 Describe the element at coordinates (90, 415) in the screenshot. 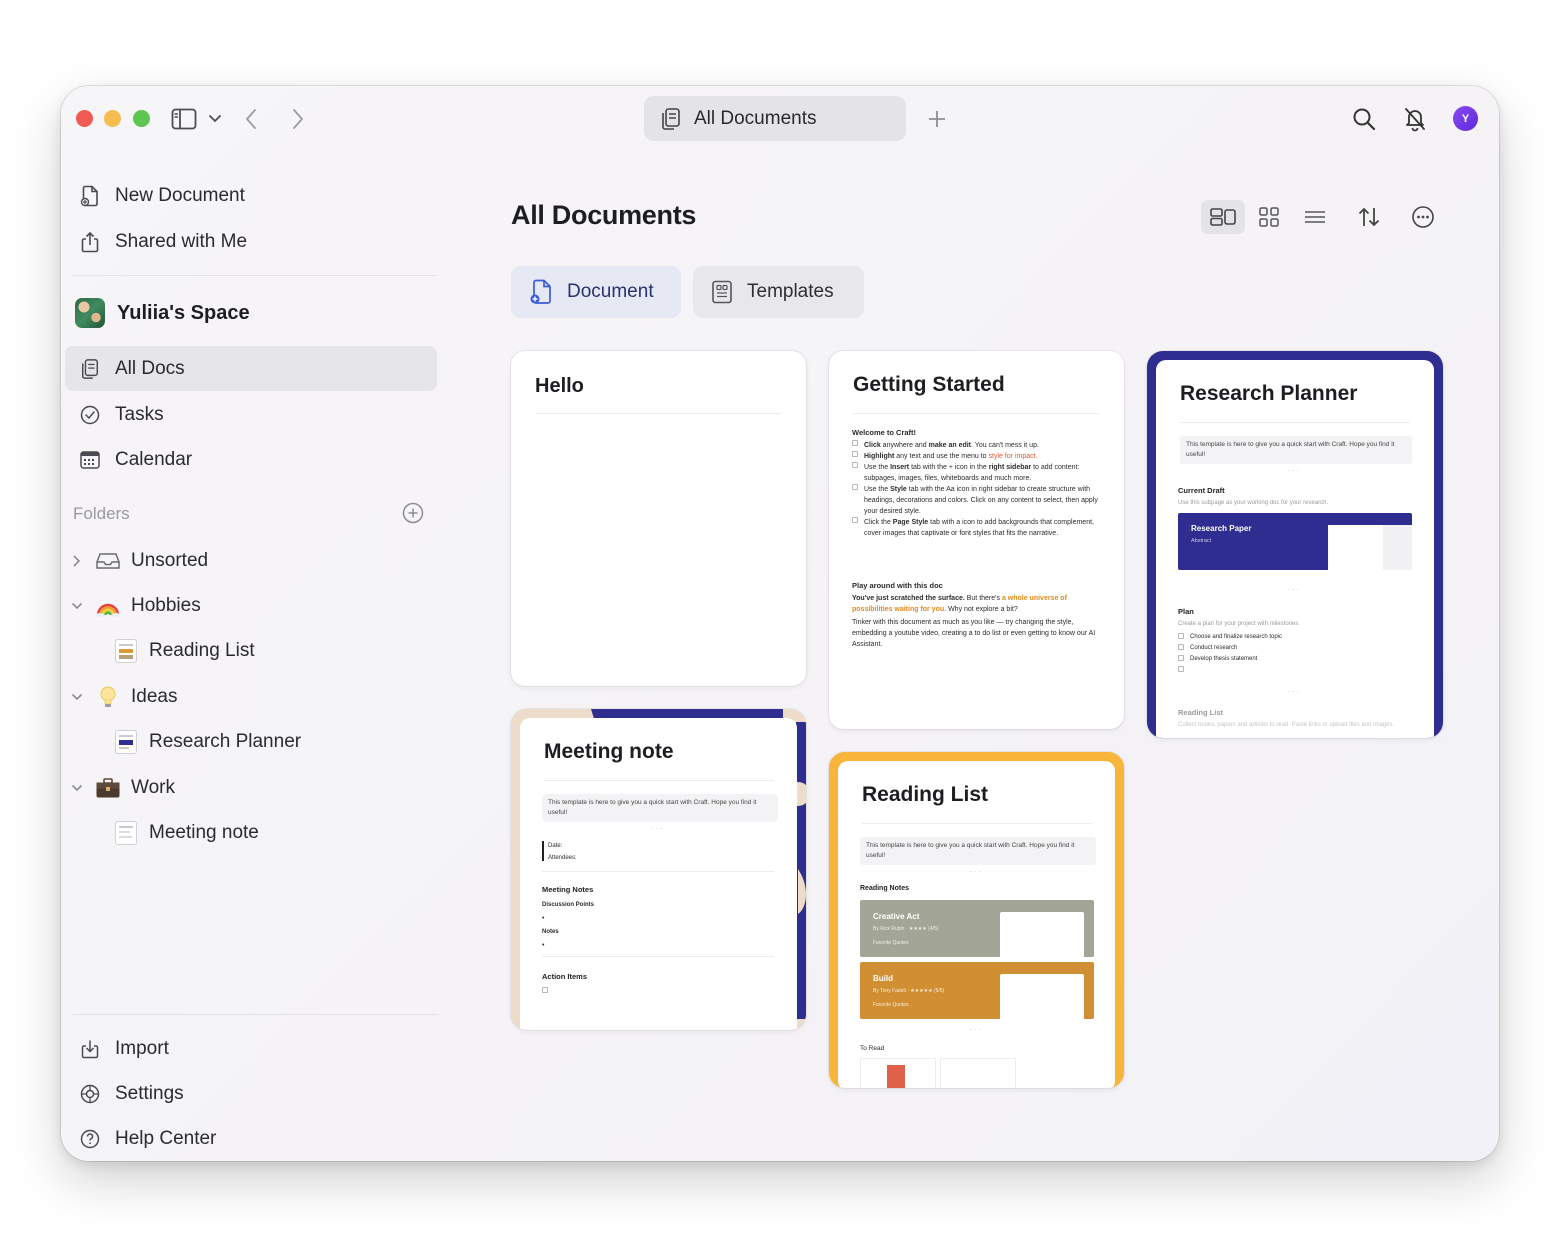

I see `tasks-icon` at that location.